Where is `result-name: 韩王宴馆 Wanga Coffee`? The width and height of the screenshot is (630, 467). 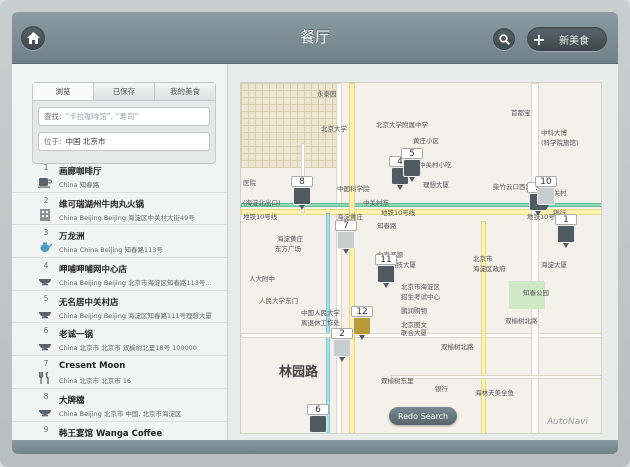
result-name: 韩王宴馆 Wanga Coffee is located at coordinates (111, 433).